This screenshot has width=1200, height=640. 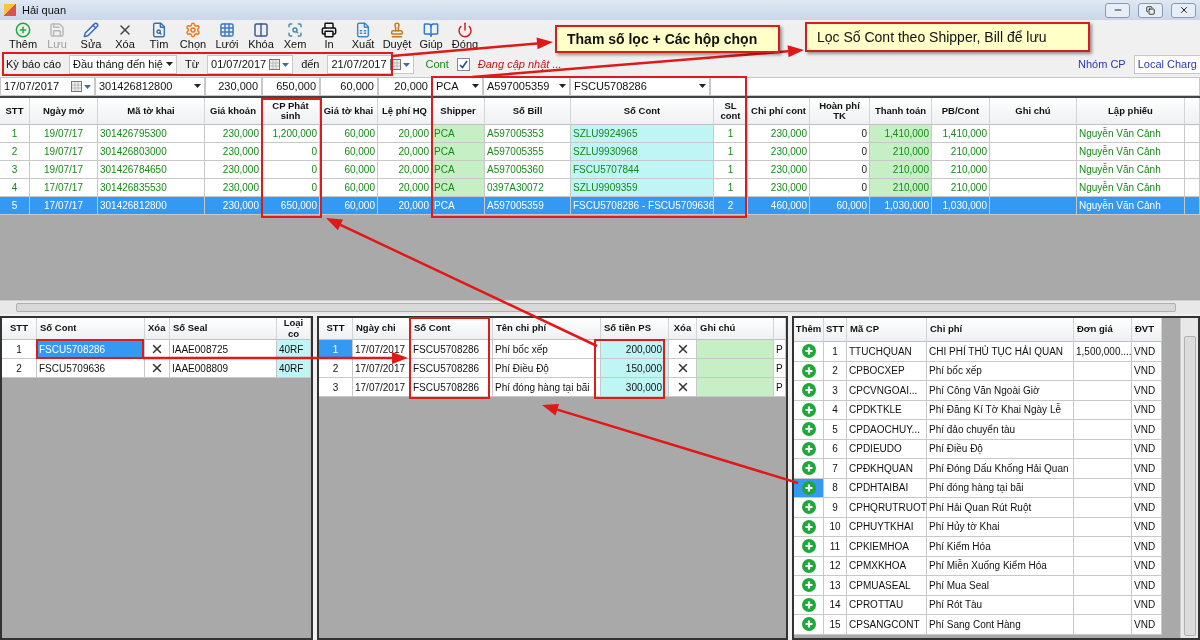 What do you see at coordinates (431, 29) in the screenshot?
I see `book-icon` at bounding box center [431, 29].